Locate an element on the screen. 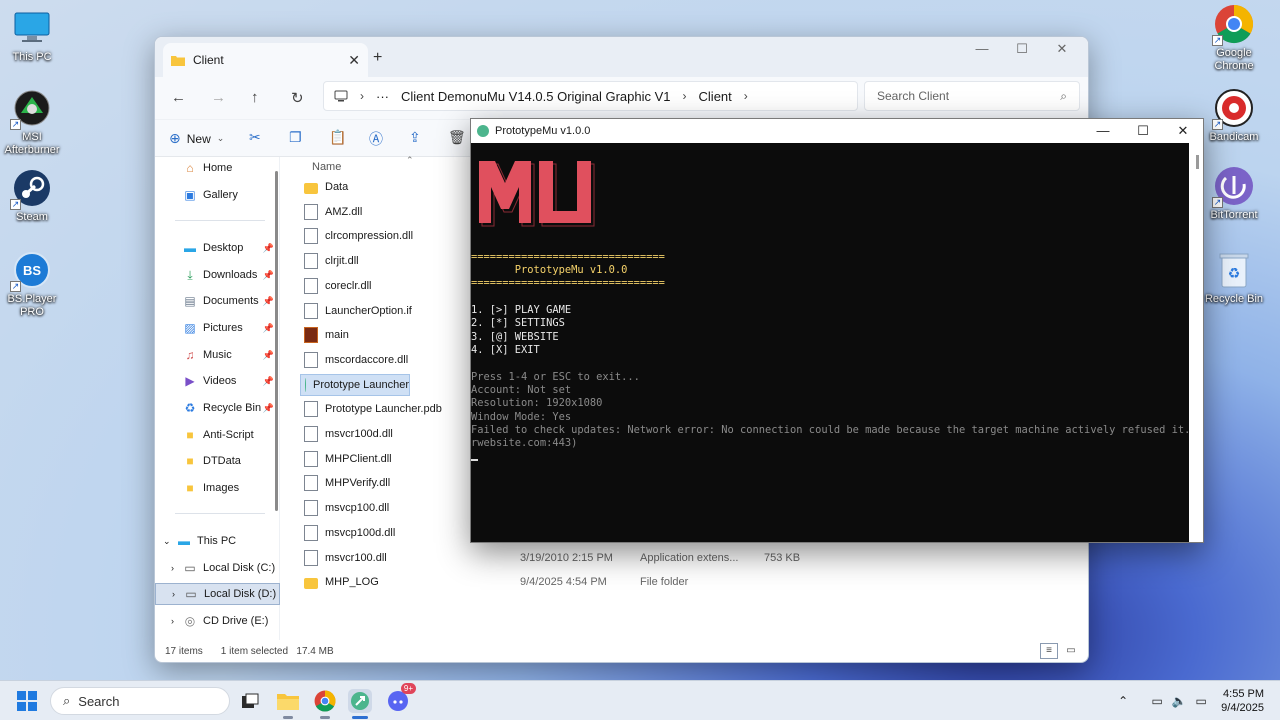 The image size is (1280, 720). console-window-mode: Window Mode: Yes is located at coordinates (521, 417).